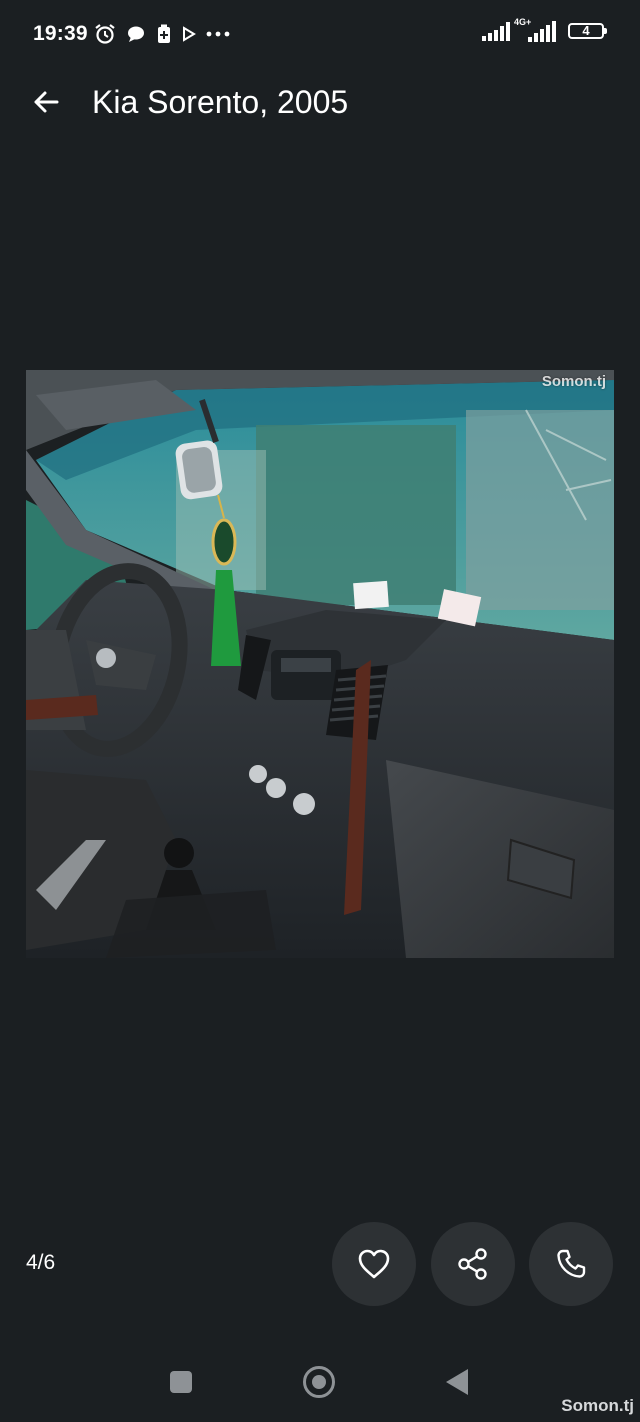 The width and height of the screenshot is (640, 1422). I want to click on page-title: Kia Sorento, 2005, so click(220, 102).